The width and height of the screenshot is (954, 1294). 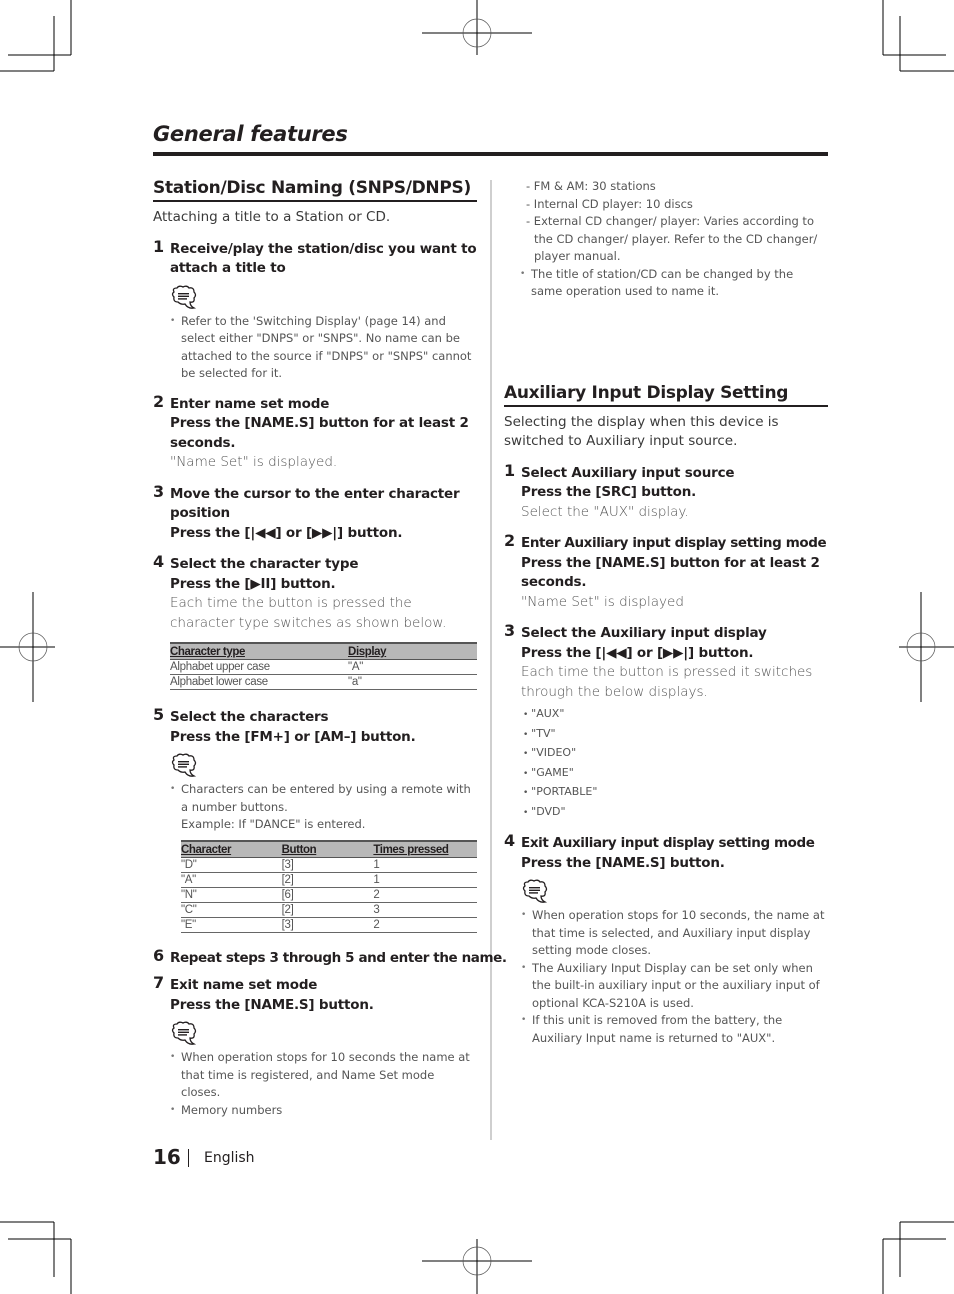 I want to click on registration-mark-right, so click(x=926, y=647).